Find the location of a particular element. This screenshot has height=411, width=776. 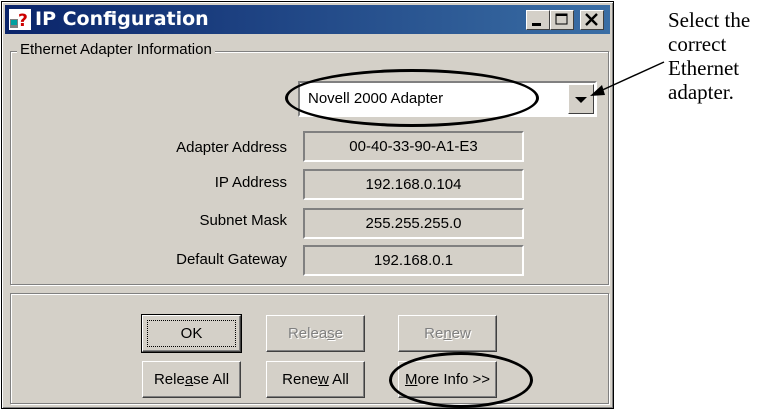

release-all-button: Release All is located at coordinates (191, 379).